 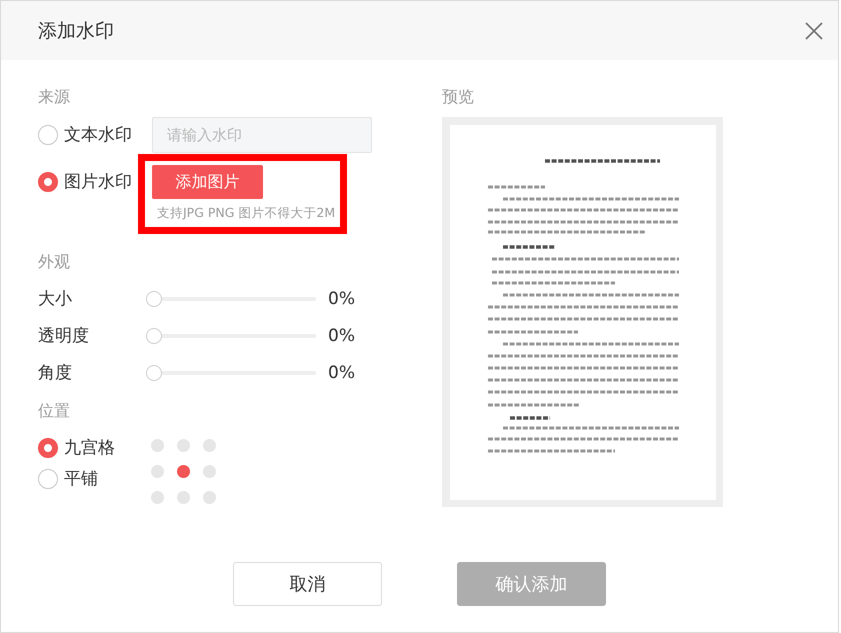 I want to click on slider-label: 大小, so click(x=55, y=299).